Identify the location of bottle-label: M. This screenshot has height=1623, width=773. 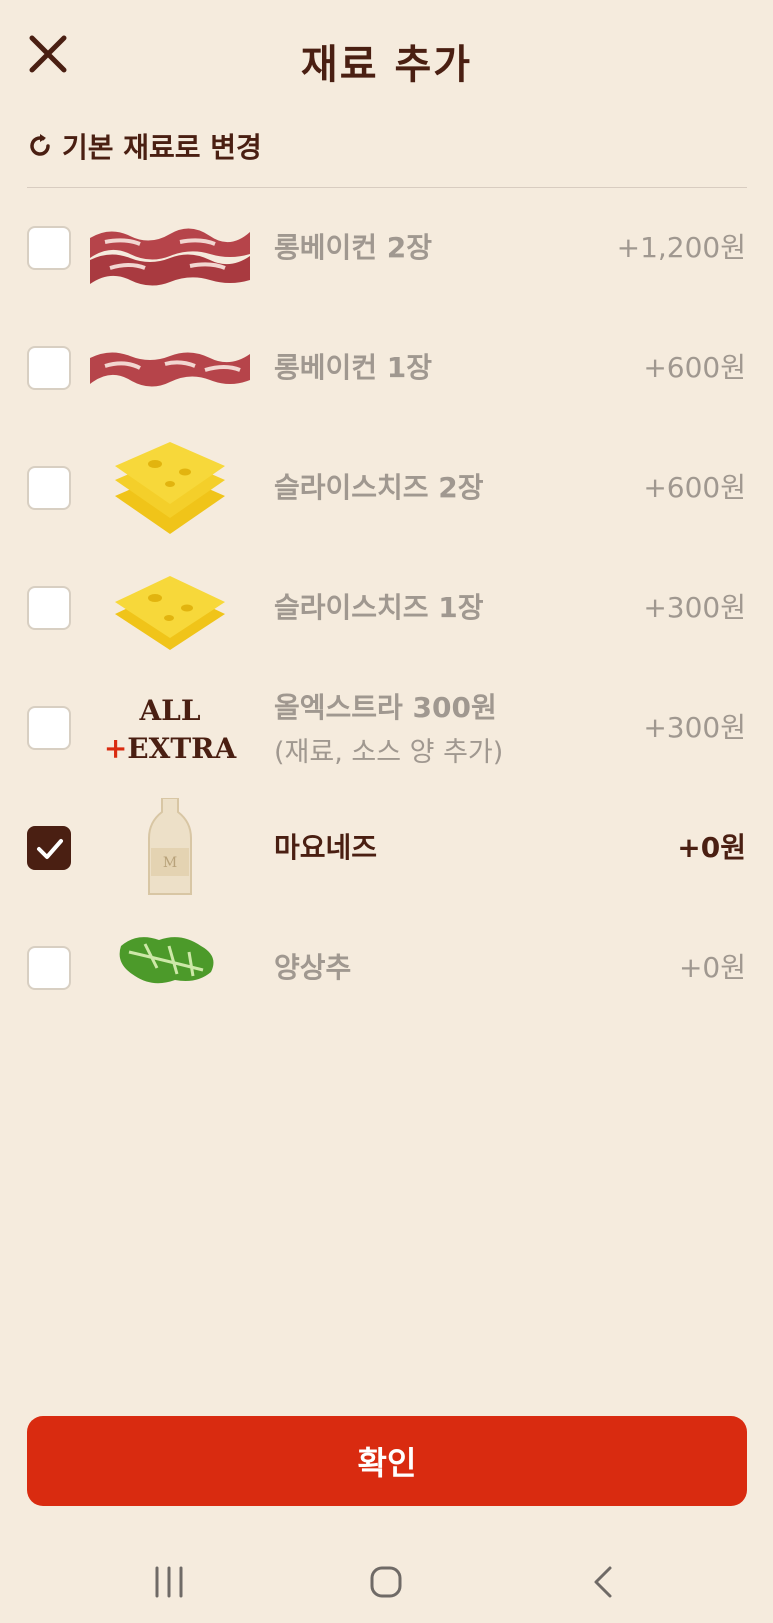
(170, 863).